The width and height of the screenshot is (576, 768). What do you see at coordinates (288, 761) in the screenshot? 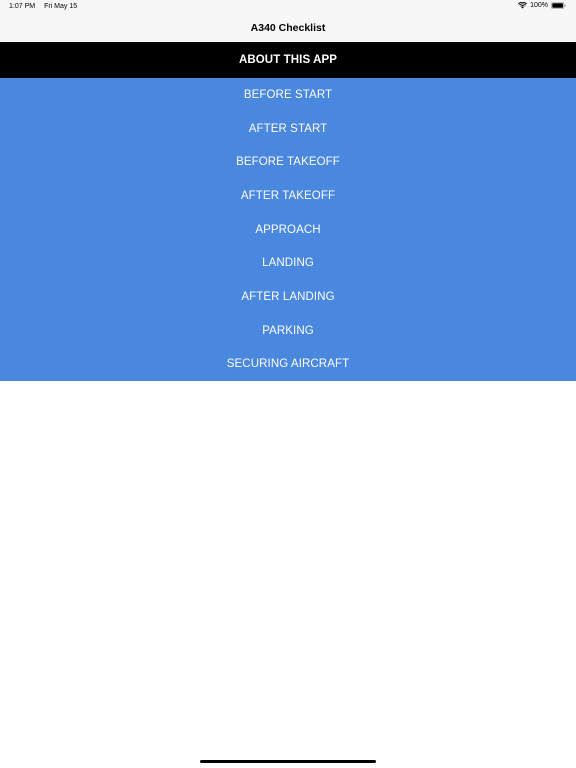
I see `home-indicator` at bounding box center [288, 761].